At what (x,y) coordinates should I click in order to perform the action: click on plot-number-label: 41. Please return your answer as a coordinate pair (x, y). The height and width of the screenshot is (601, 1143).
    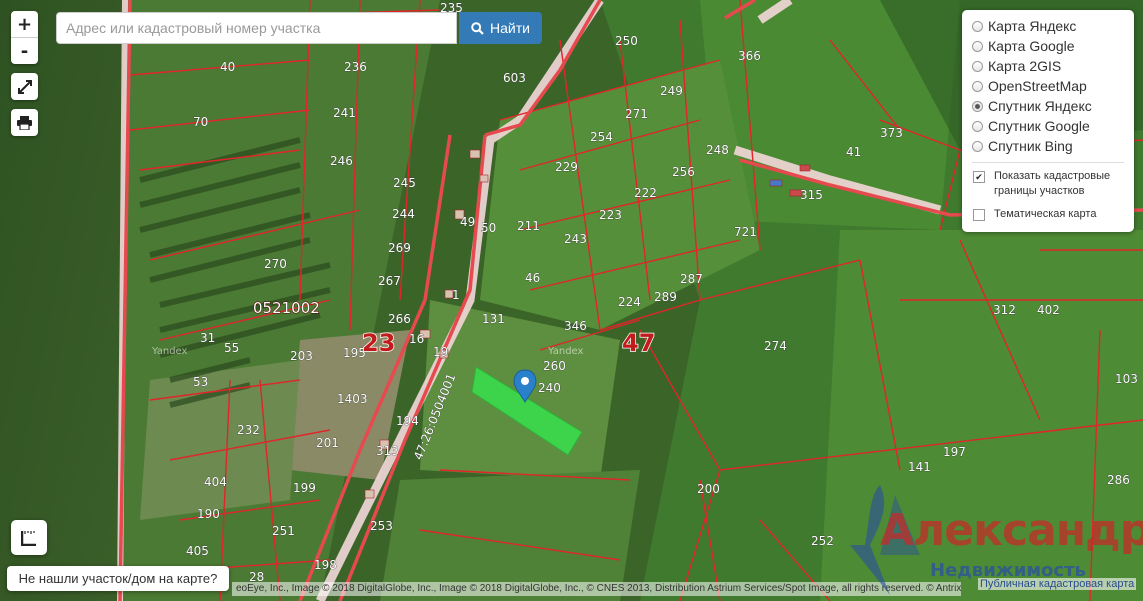
    Looking at the image, I should click on (853, 152).